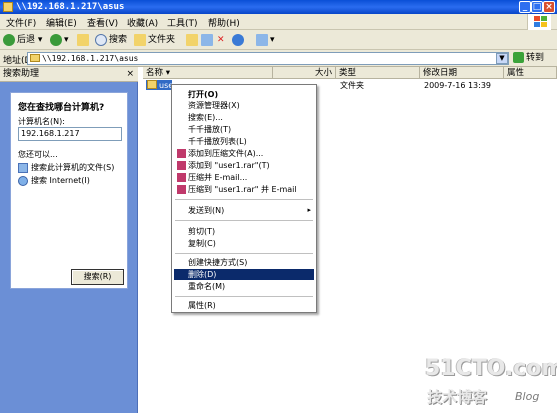  I want to click on menu-tools: 工具(T), so click(182, 22).